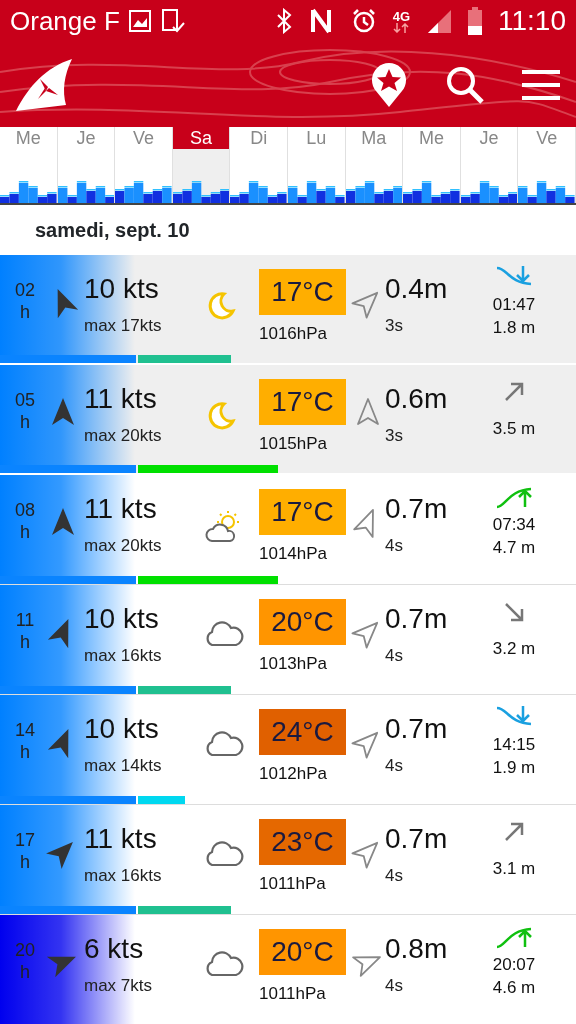  What do you see at coordinates (112, 230) in the screenshot?
I see `date-heading: samedi, sept. 10` at bounding box center [112, 230].